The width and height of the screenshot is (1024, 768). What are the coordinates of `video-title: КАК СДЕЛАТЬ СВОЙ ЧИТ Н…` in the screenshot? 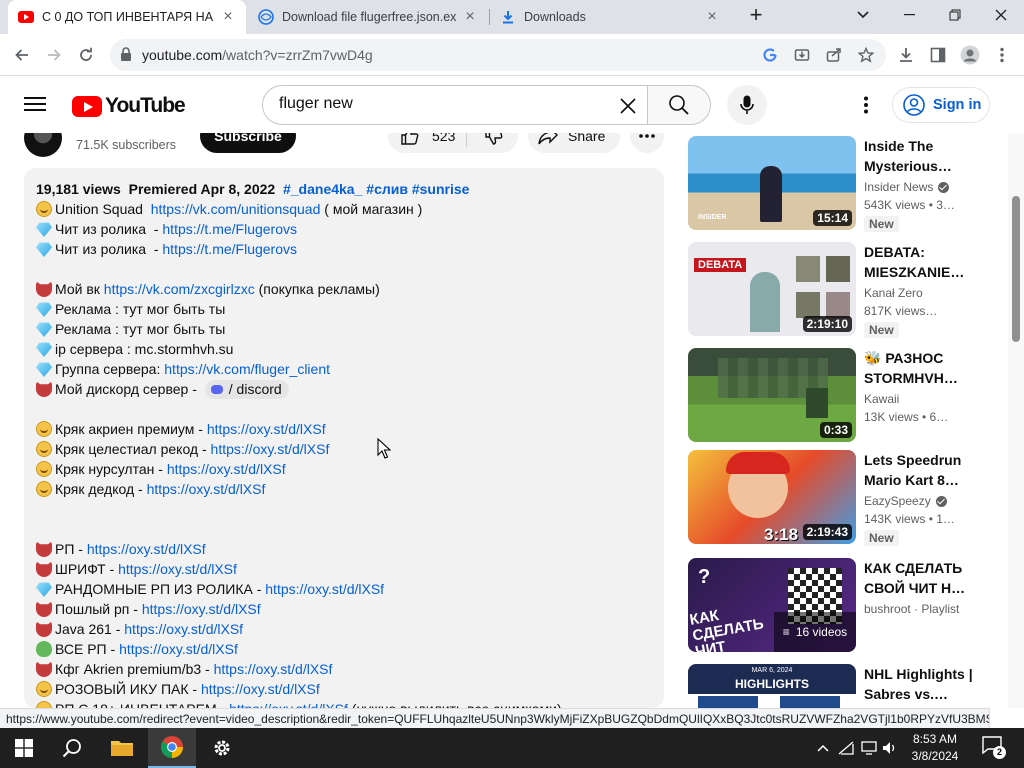 It's located at (920, 578).